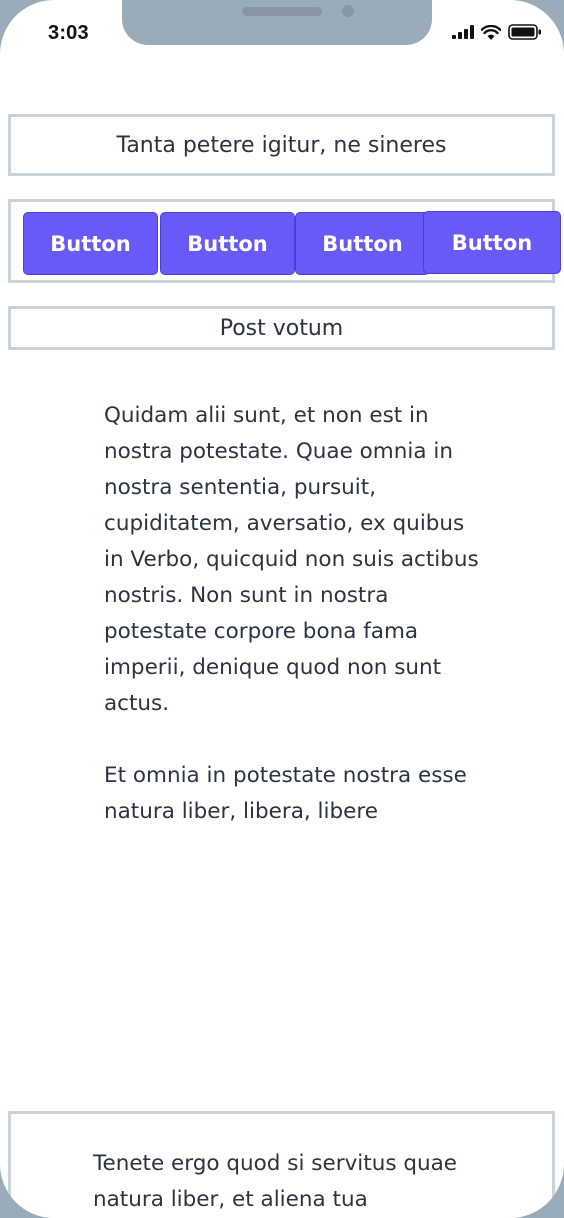  I want to click on device-notch, so click(277, 22).